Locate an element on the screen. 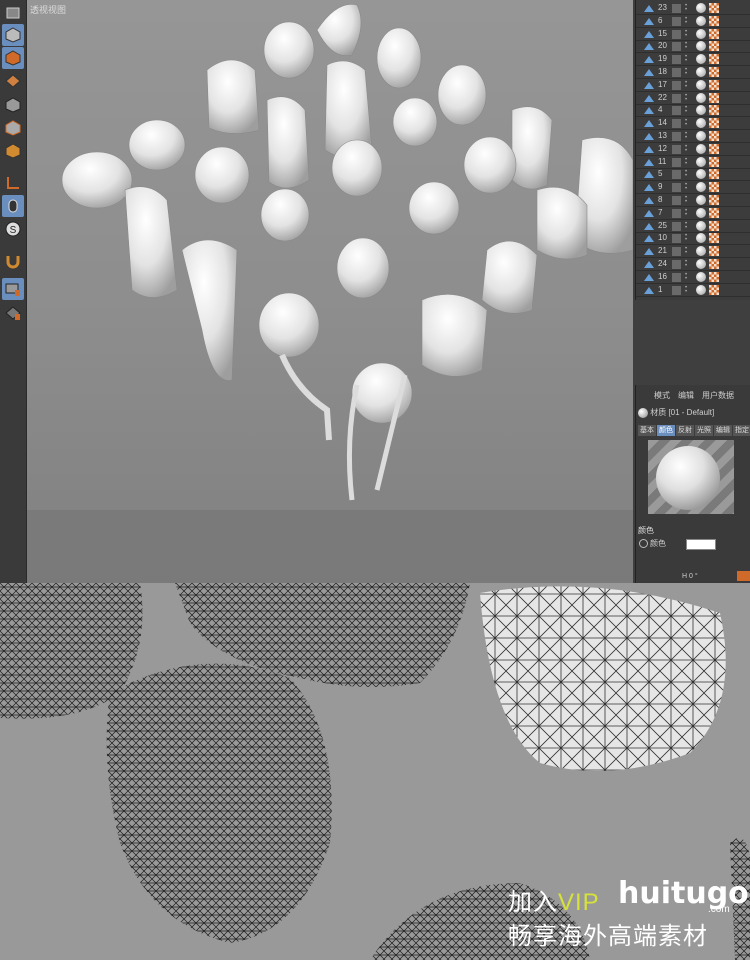  object-row: 17 • • is located at coordinates (693, 85).